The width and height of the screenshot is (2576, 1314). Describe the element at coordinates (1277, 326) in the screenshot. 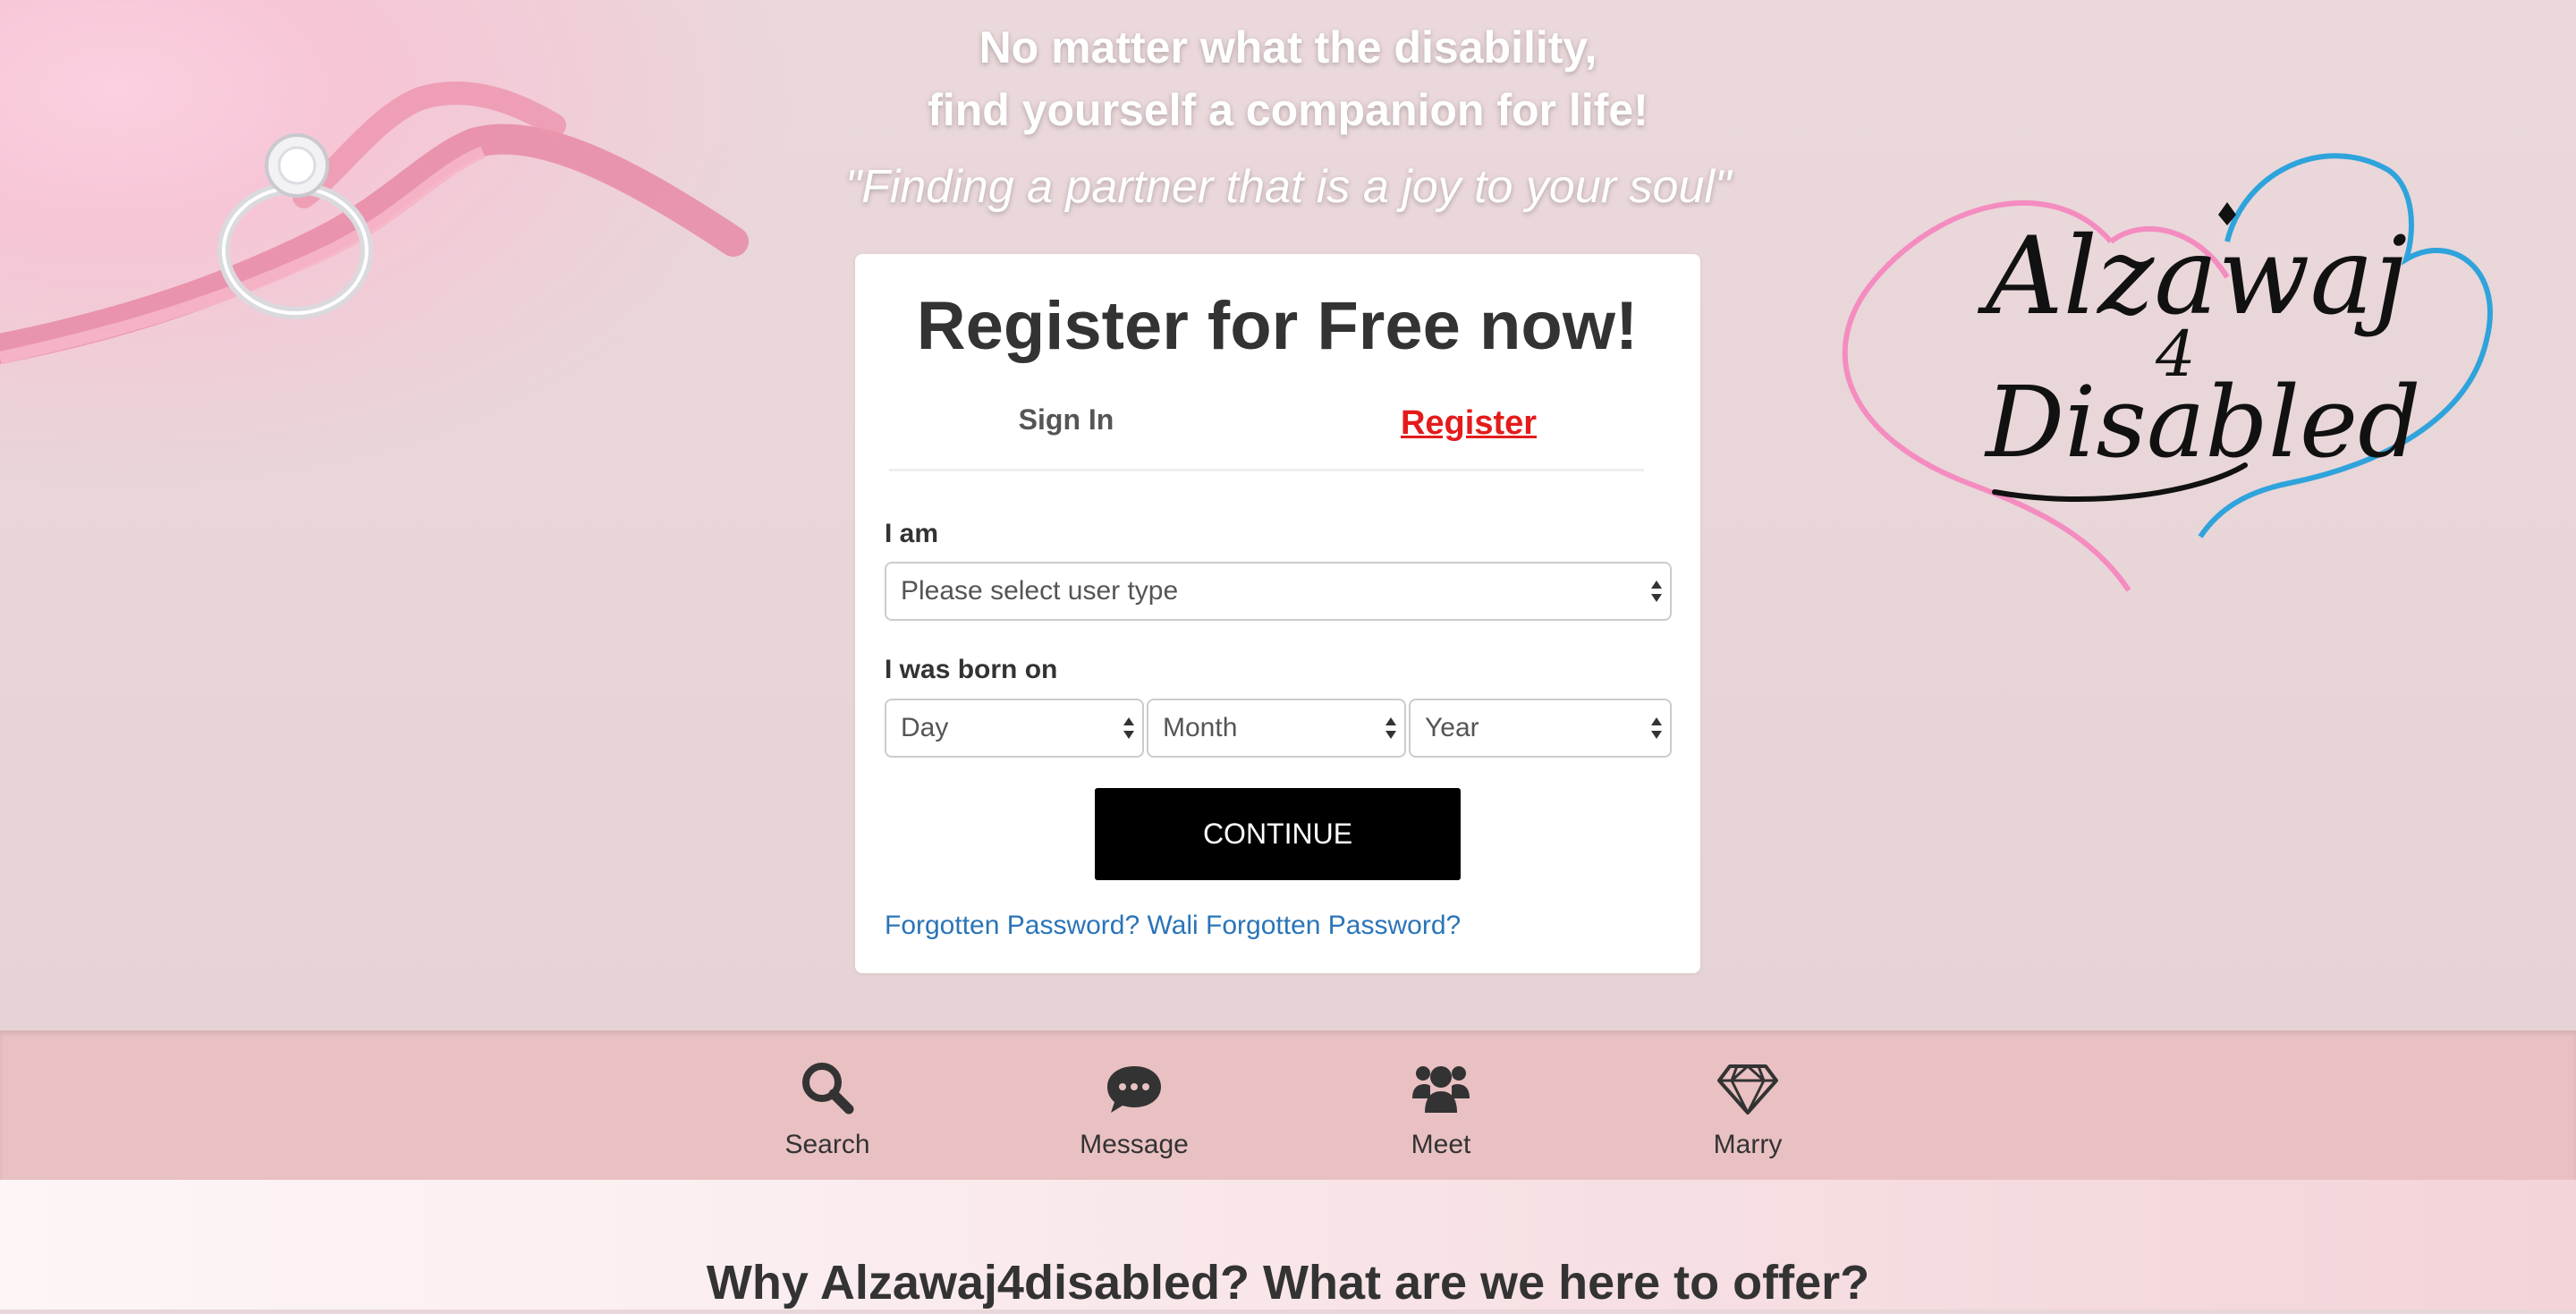

I see `register-title: Register for Free now!` at that location.